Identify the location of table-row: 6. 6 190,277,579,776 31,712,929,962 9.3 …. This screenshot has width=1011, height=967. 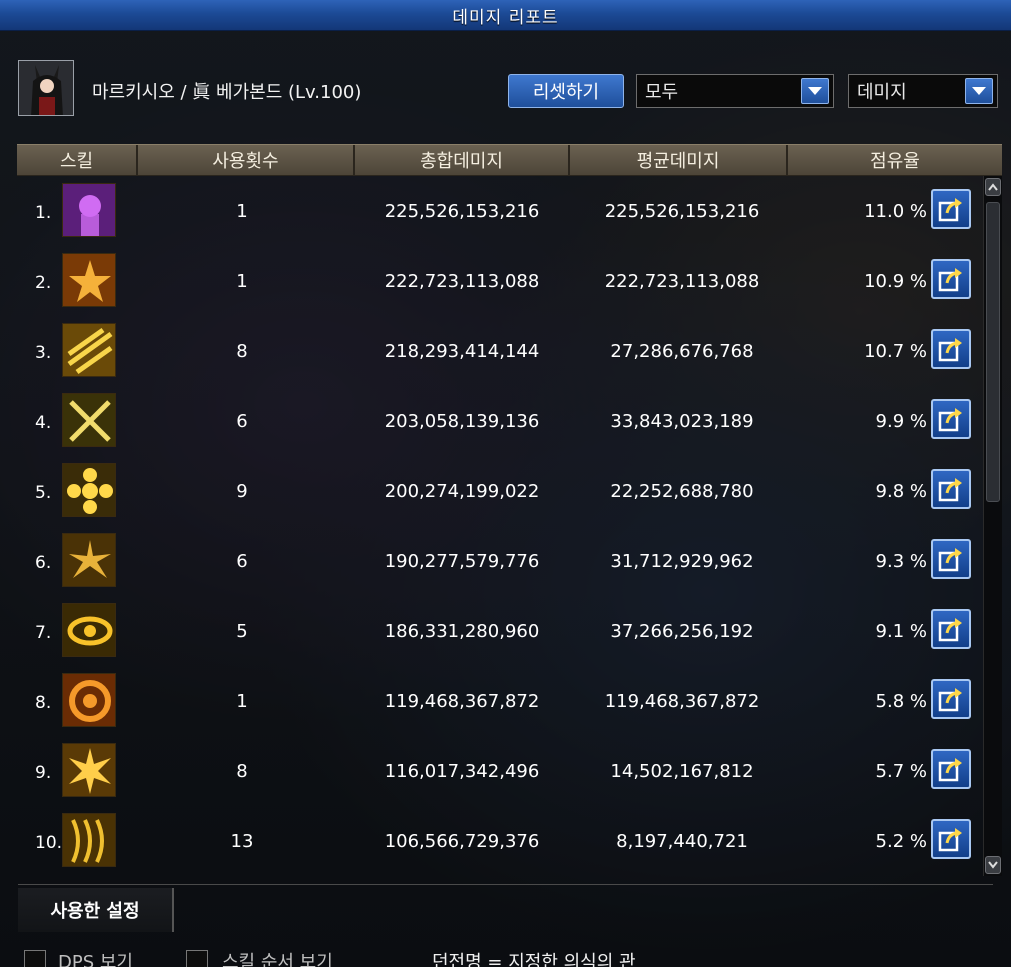
(501, 560).